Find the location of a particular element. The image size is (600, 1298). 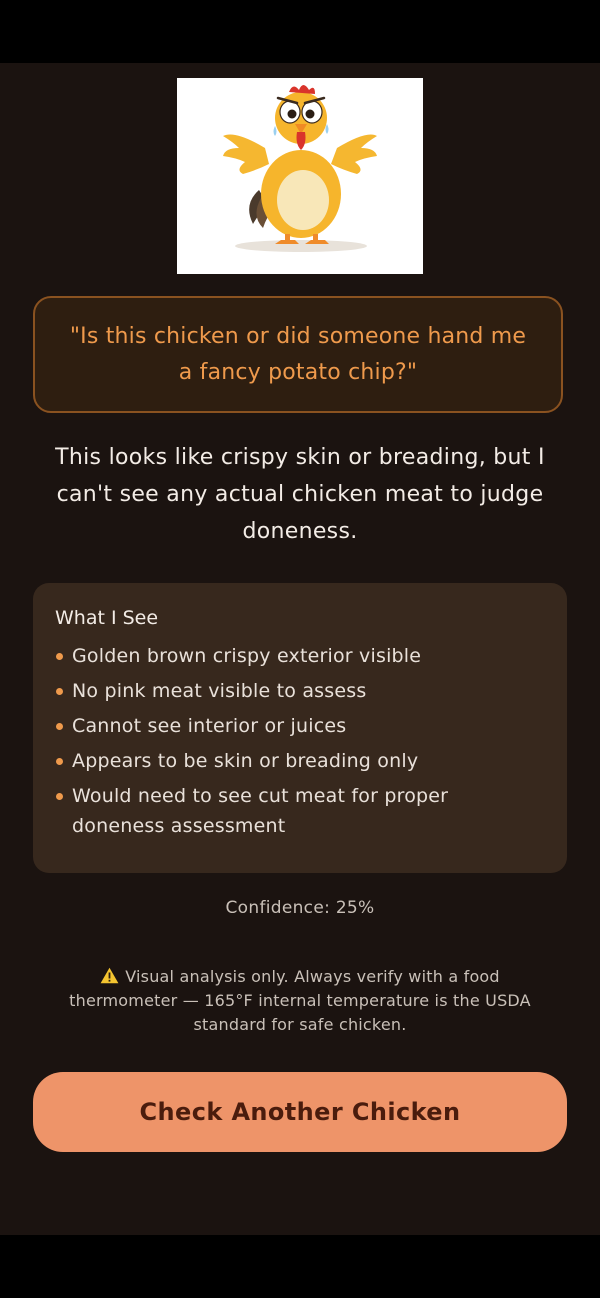

observation-item: Golden brown crispy exterior visible is located at coordinates (300, 656).